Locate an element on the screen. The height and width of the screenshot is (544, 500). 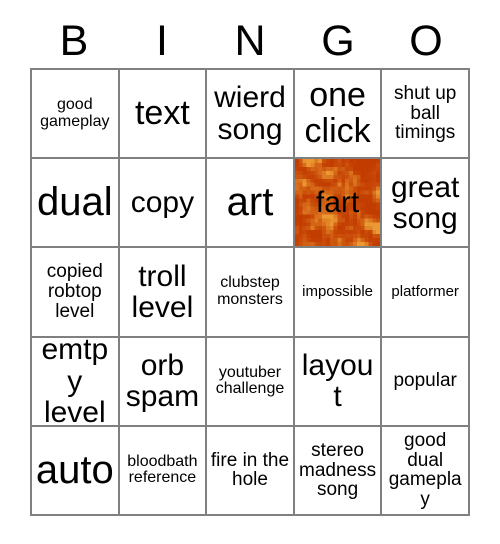
bingo-cell-label: dual is located at coordinates (74, 202).